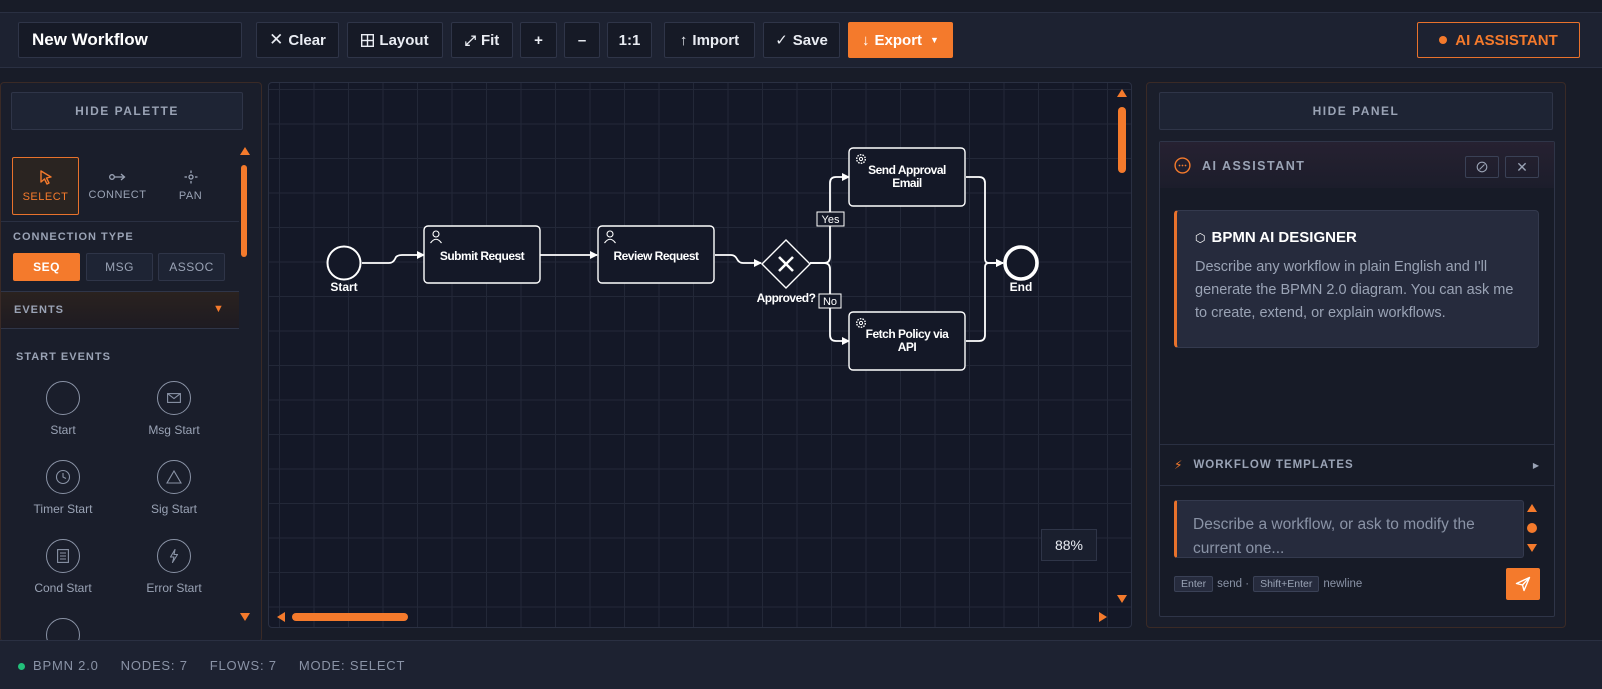 The image size is (1602, 689). What do you see at coordinates (1254, 166) in the screenshot?
I see `ai-assistant-title: AI ASSISTANT` at bounding box center [1254, 166].